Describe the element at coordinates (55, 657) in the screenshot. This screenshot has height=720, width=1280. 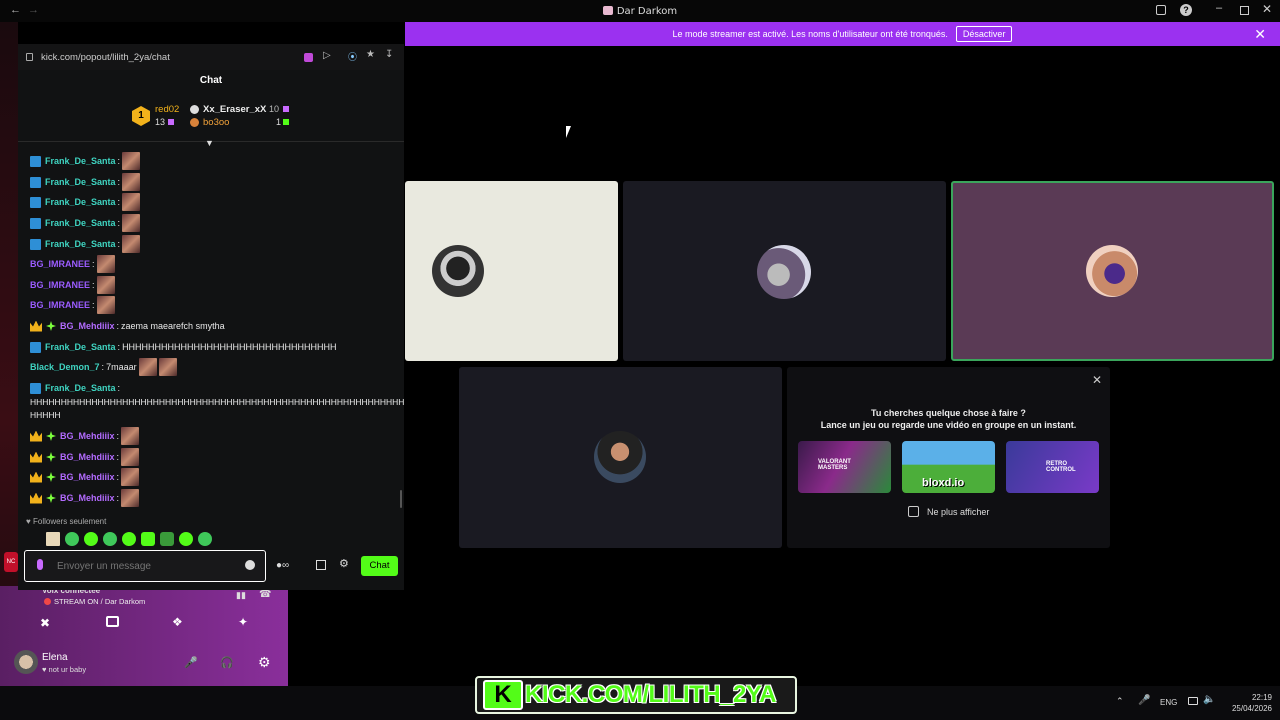
I see `user-name: Elena` at that location.